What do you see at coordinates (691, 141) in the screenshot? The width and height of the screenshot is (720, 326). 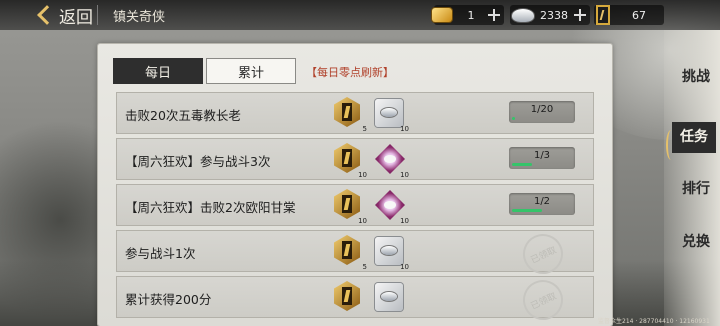 I see `nav-tasks: 任务` at bounding box center [691, 141].